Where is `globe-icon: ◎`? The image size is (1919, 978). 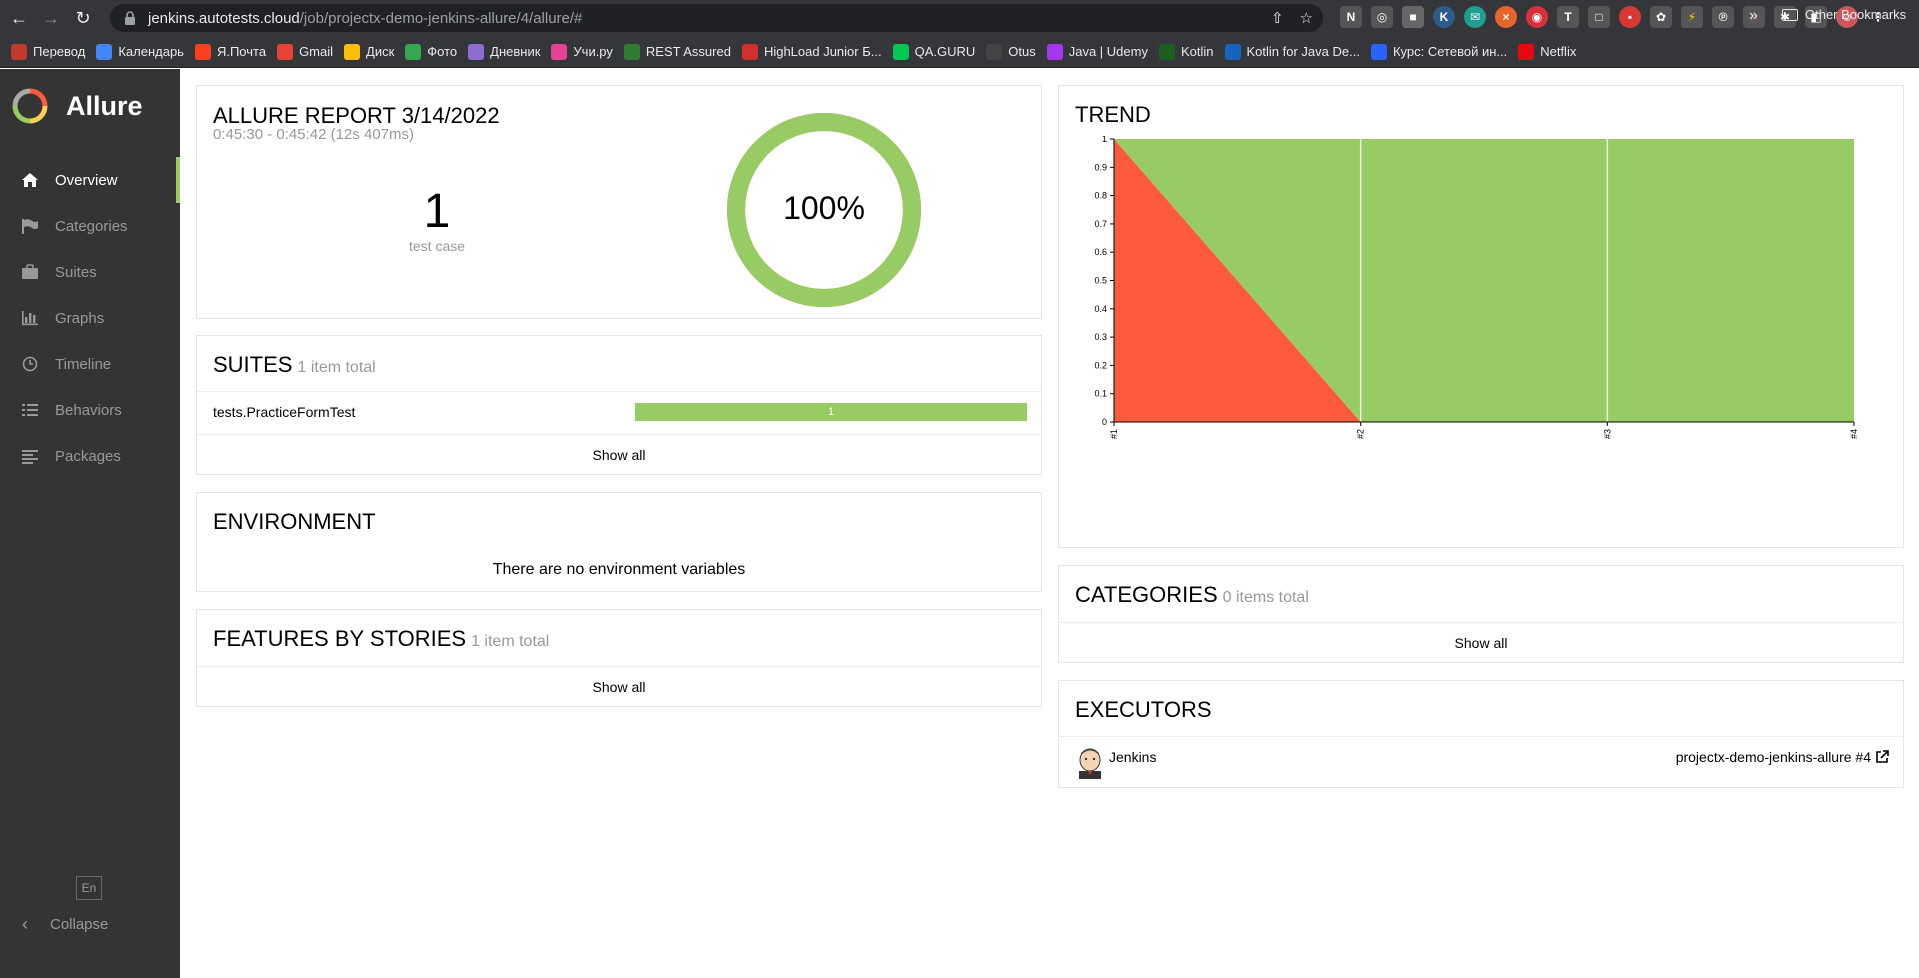 globe-icon: ◎ is located at coordinates (1382, 17).